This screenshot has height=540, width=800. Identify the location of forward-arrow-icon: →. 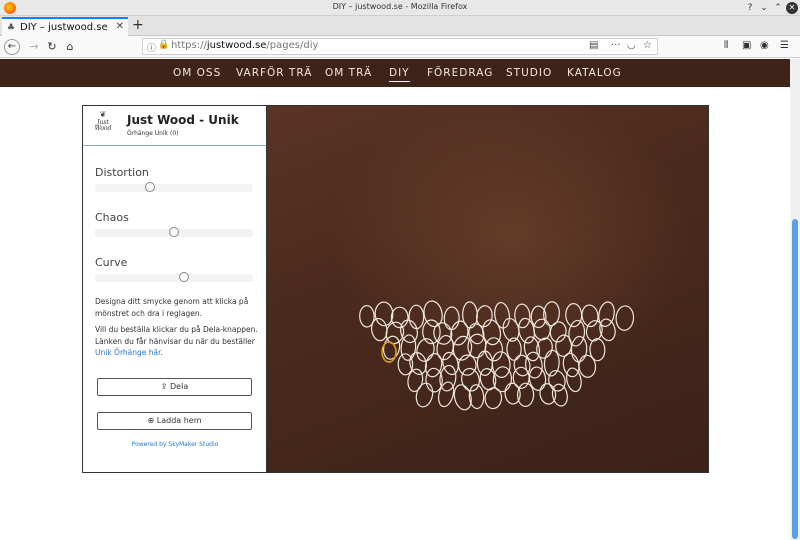
(34, 47).